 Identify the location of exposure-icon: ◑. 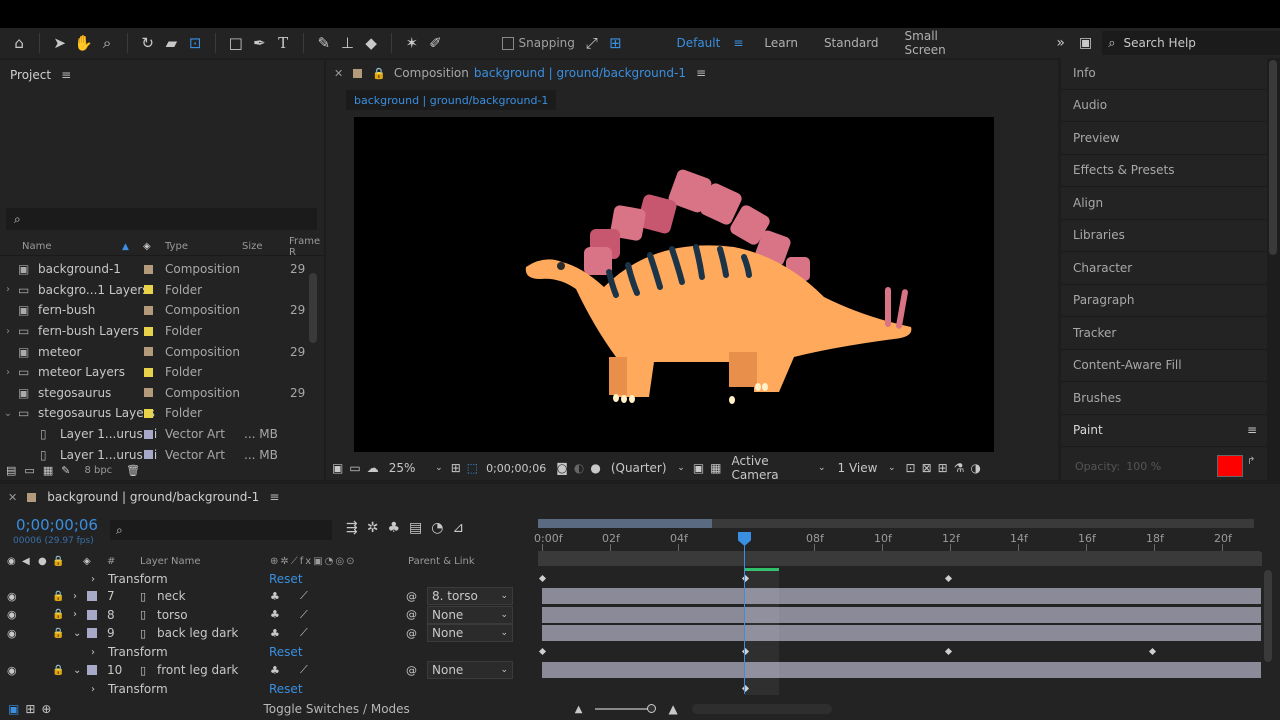
(975, 468).